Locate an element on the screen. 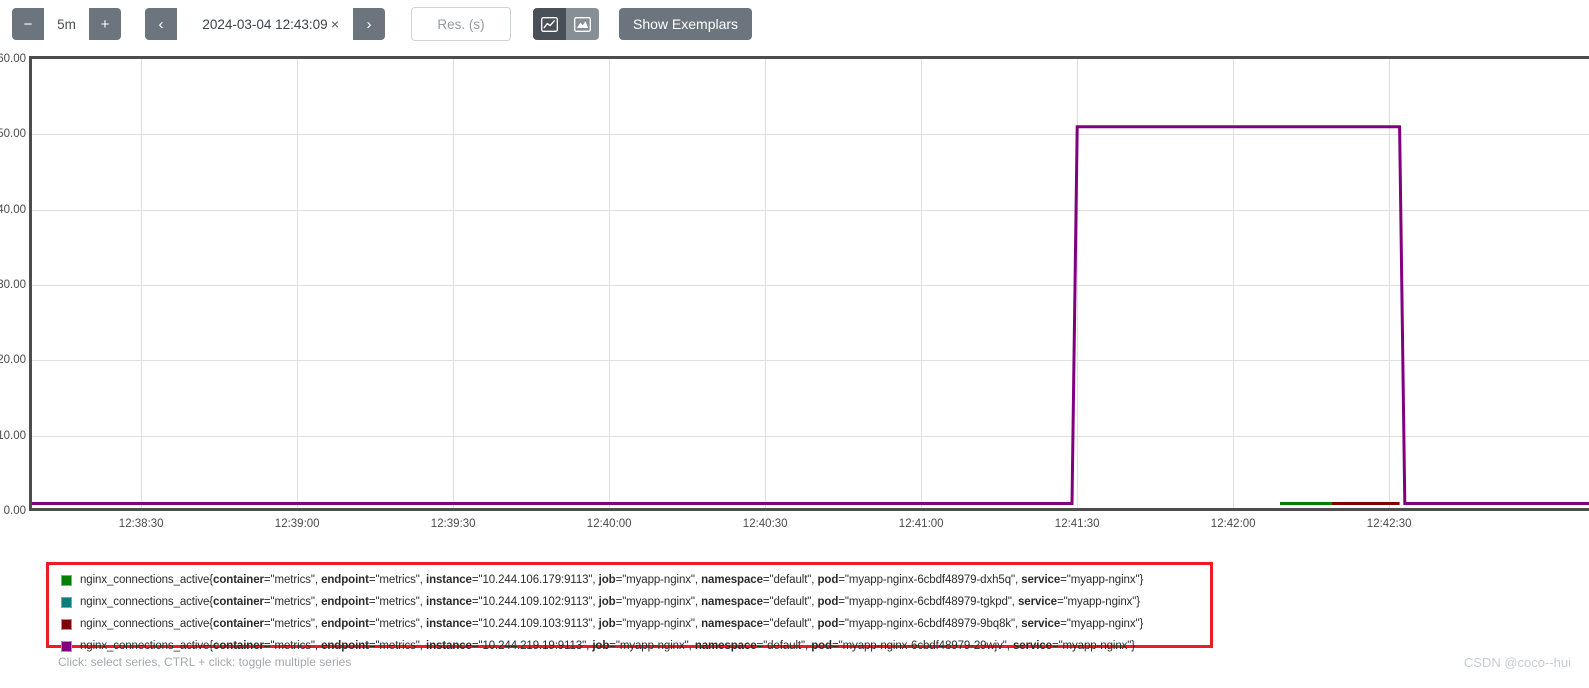 The width and height of the screenshot is (1589, 688). time-input: 2024-03-04 12:43:09 × is located at coordinates (265, 24).